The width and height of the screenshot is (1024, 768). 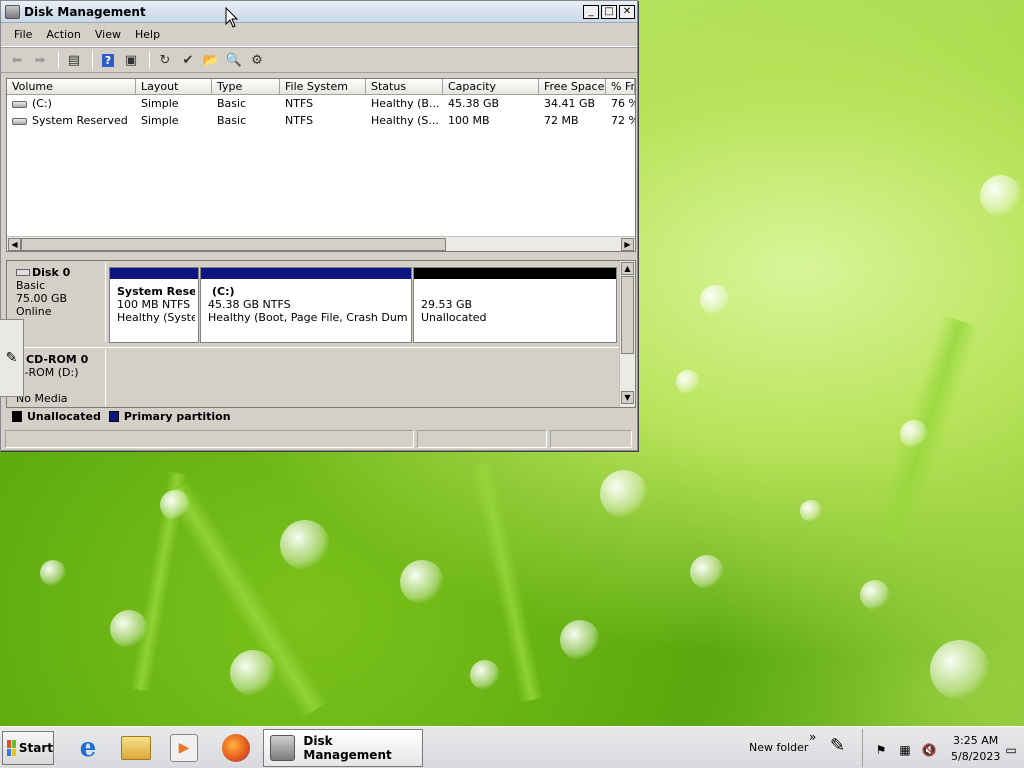 I want to click on windows-logo-icon, so click(x=11, y=748).